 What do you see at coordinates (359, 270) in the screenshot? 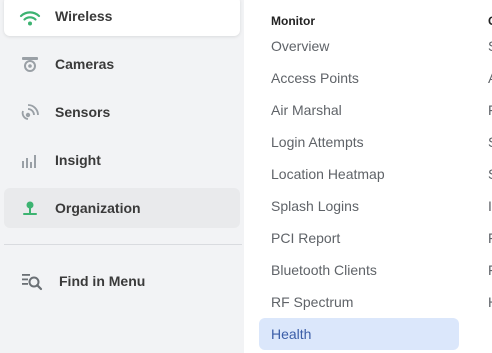
I see `menu-item-bluetooth-clients: Bluetooth Clients` at bounding box center [359, 270].